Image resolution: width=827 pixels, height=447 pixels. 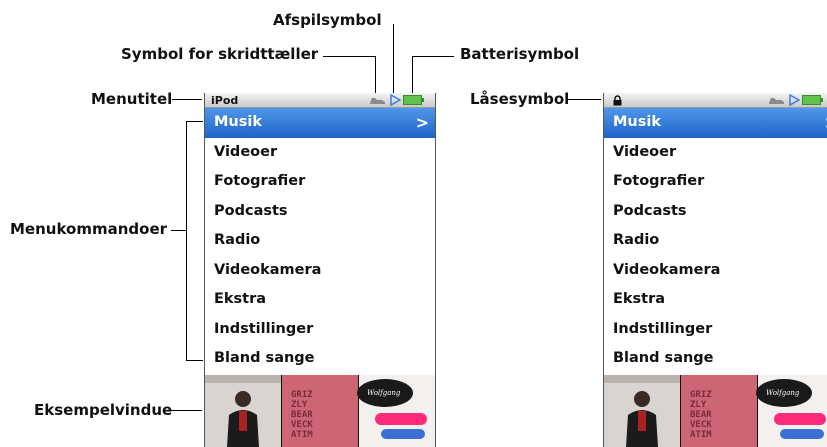 What do you see at coordinates (185, 410) in the screenshot?
I see `preview-window-leader` at bounding box center [185, 410].